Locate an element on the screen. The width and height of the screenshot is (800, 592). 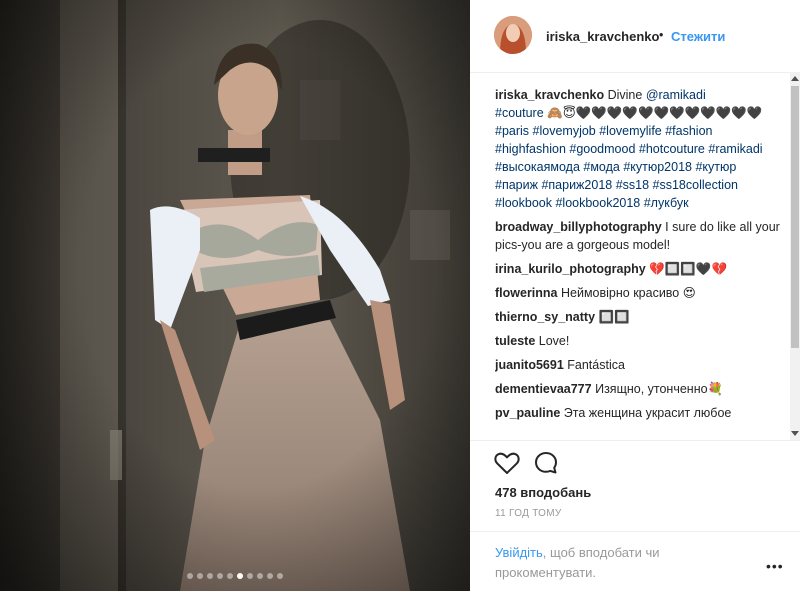
comment-text: 💔🔲🔲🖤💔 is located at coordinates (688, 269).